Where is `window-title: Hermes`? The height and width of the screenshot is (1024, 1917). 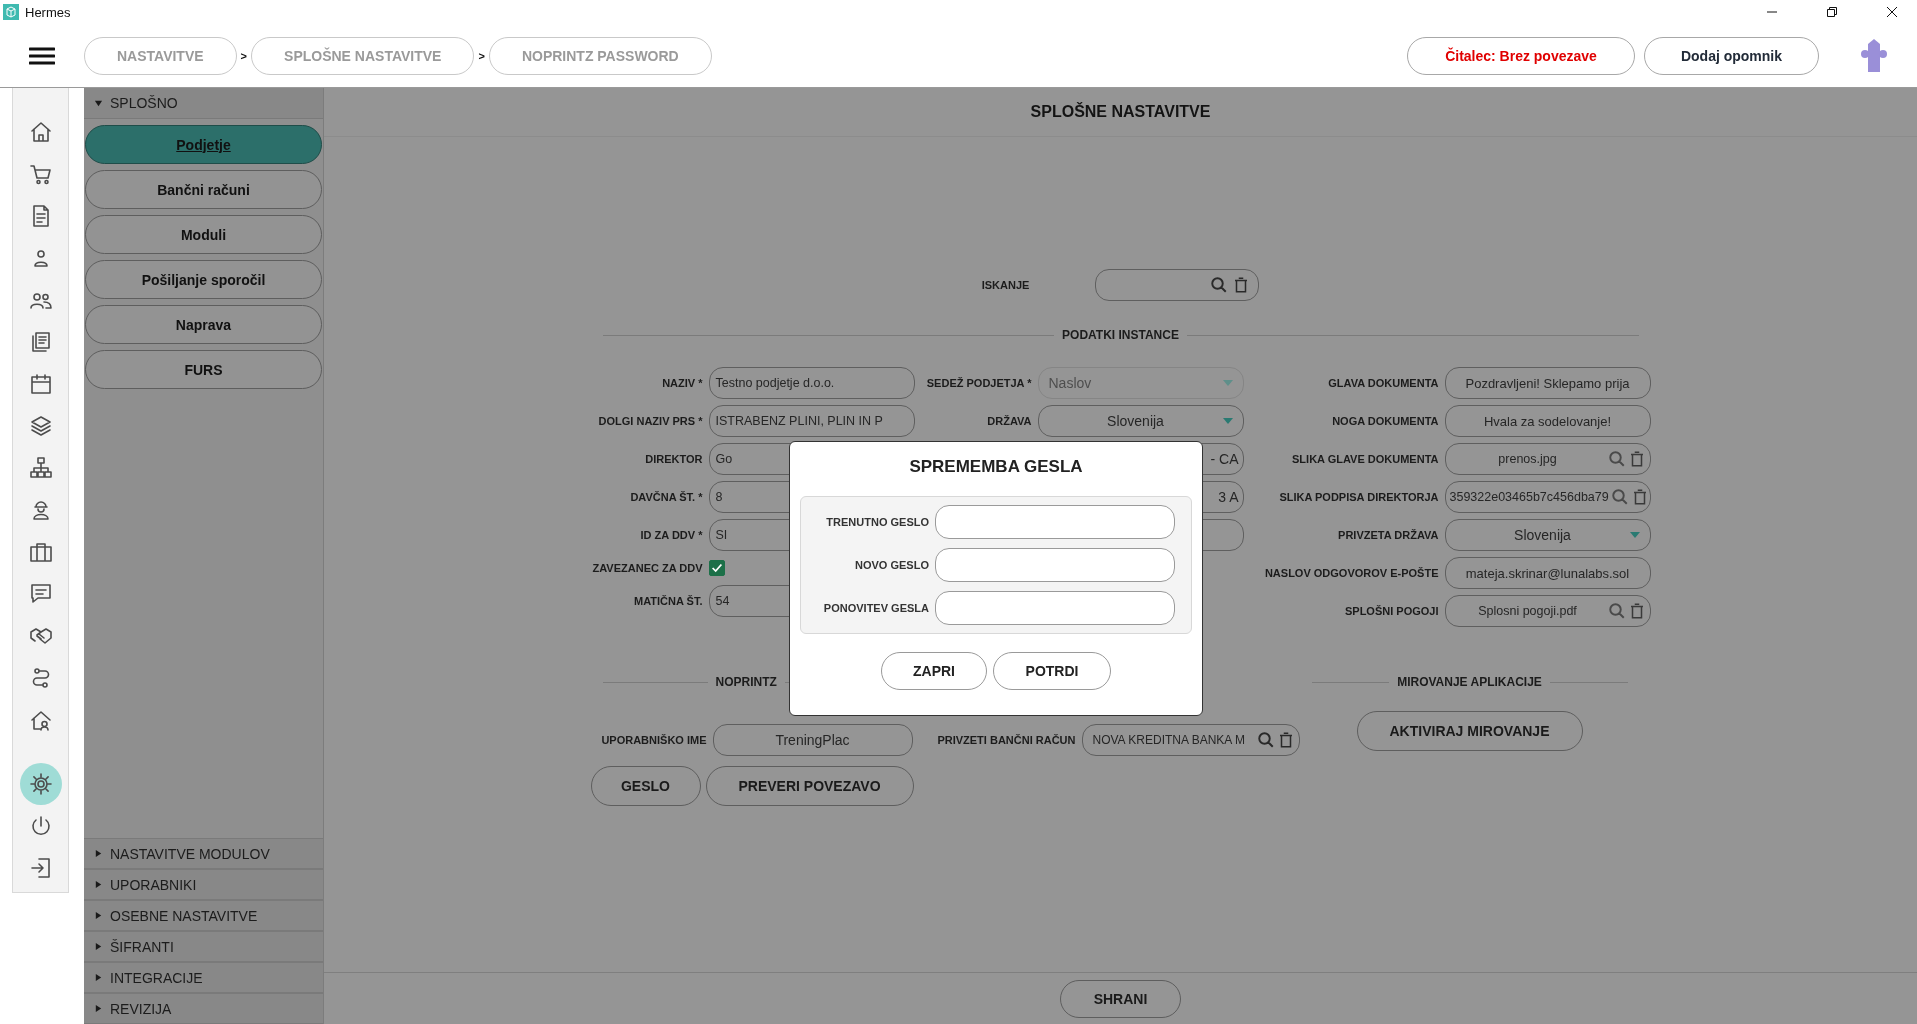 window-title: Hermes is located at coordinates (48, 12).